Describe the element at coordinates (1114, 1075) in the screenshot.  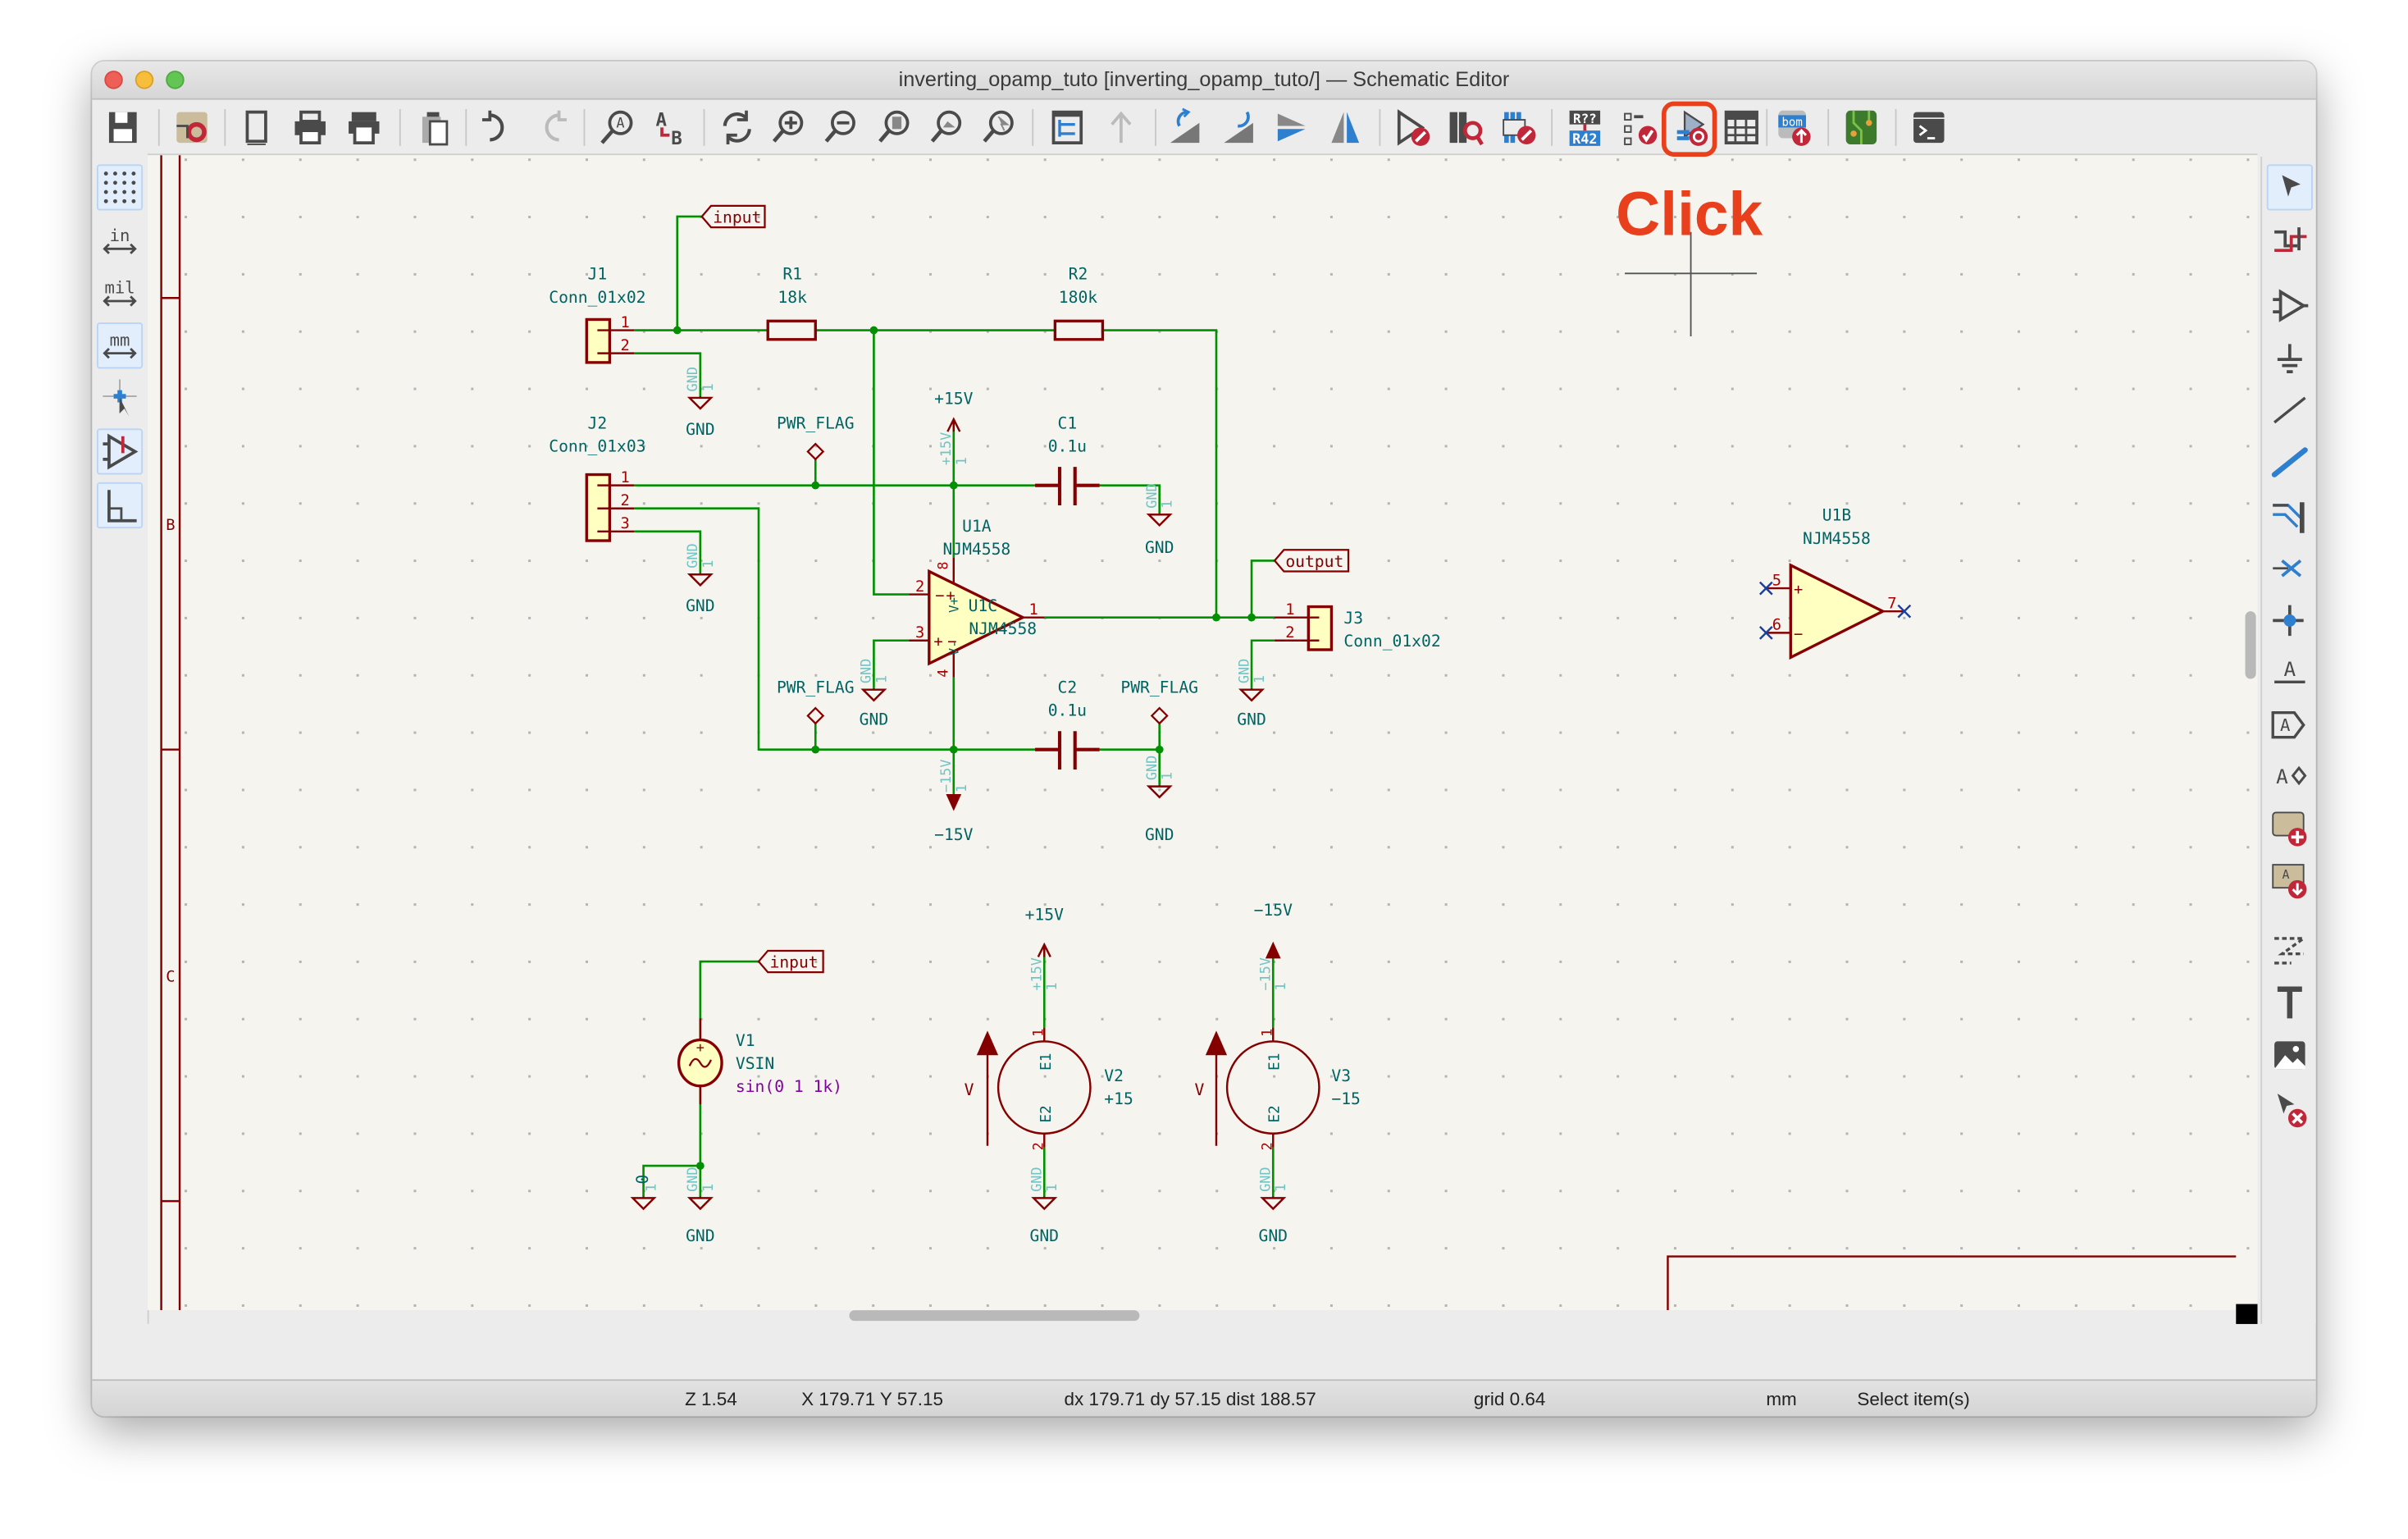
I see `ref-designator: V2` at that location.